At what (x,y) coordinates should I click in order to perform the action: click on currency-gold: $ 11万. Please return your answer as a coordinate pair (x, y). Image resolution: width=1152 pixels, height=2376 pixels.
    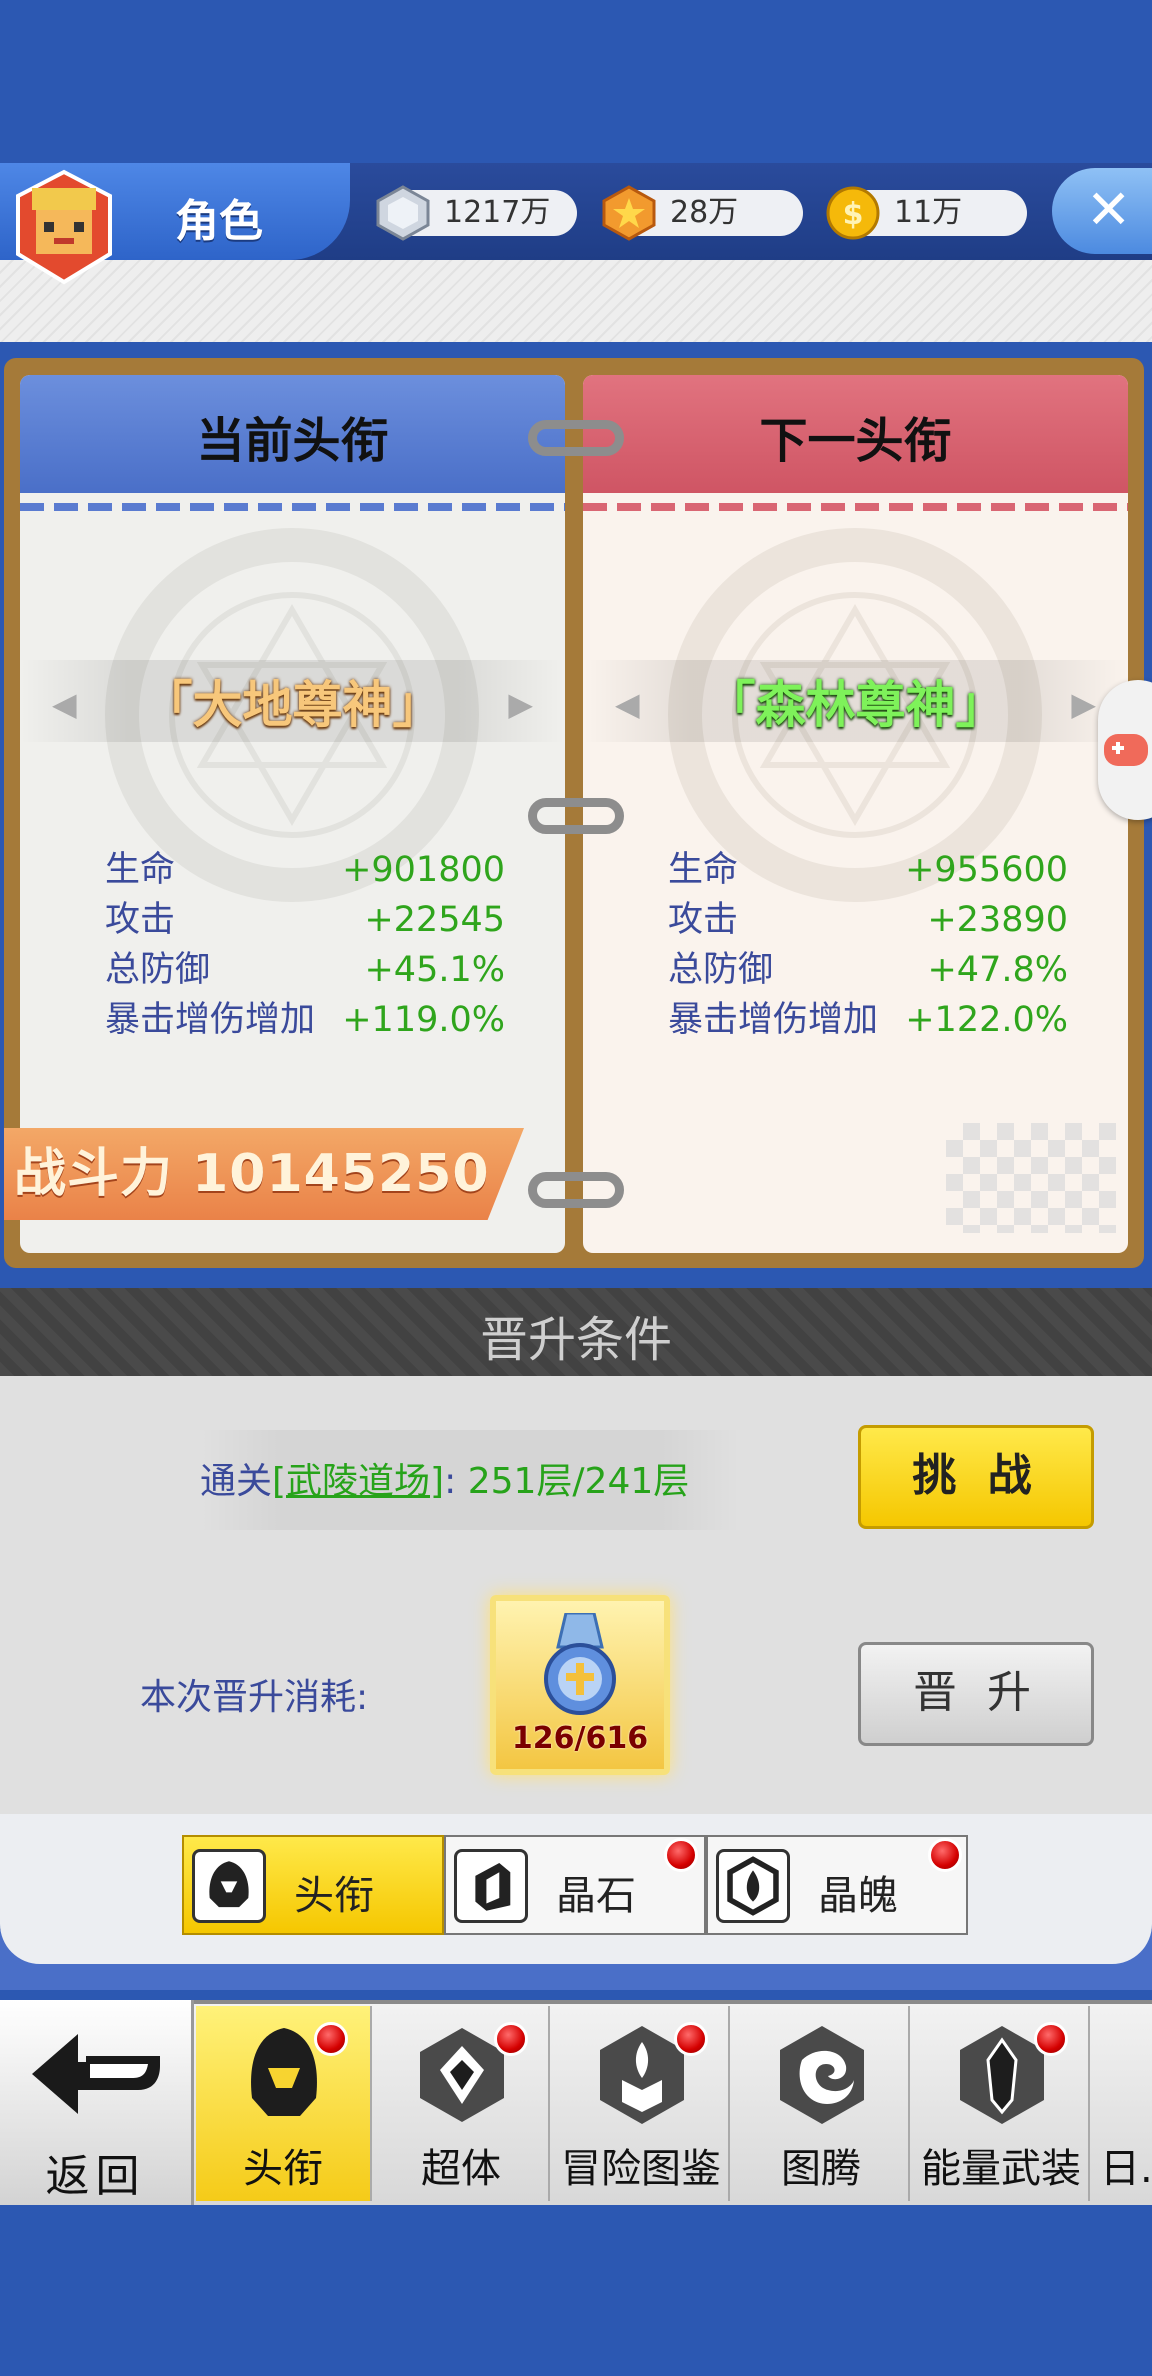
    Looking at the image, I should click on (926, 213).